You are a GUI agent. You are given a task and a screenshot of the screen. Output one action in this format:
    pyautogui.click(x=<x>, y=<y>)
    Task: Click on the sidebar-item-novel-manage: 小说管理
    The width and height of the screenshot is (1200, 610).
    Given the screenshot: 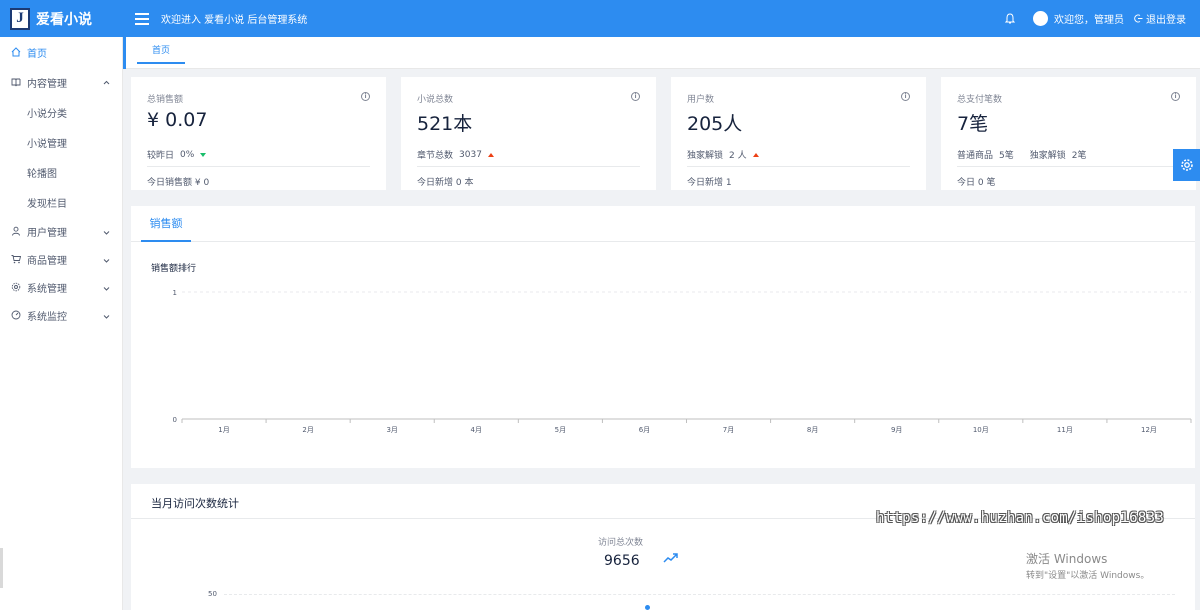 What is the action you would take?
    pyautogui.click(x=61, y=142)
    